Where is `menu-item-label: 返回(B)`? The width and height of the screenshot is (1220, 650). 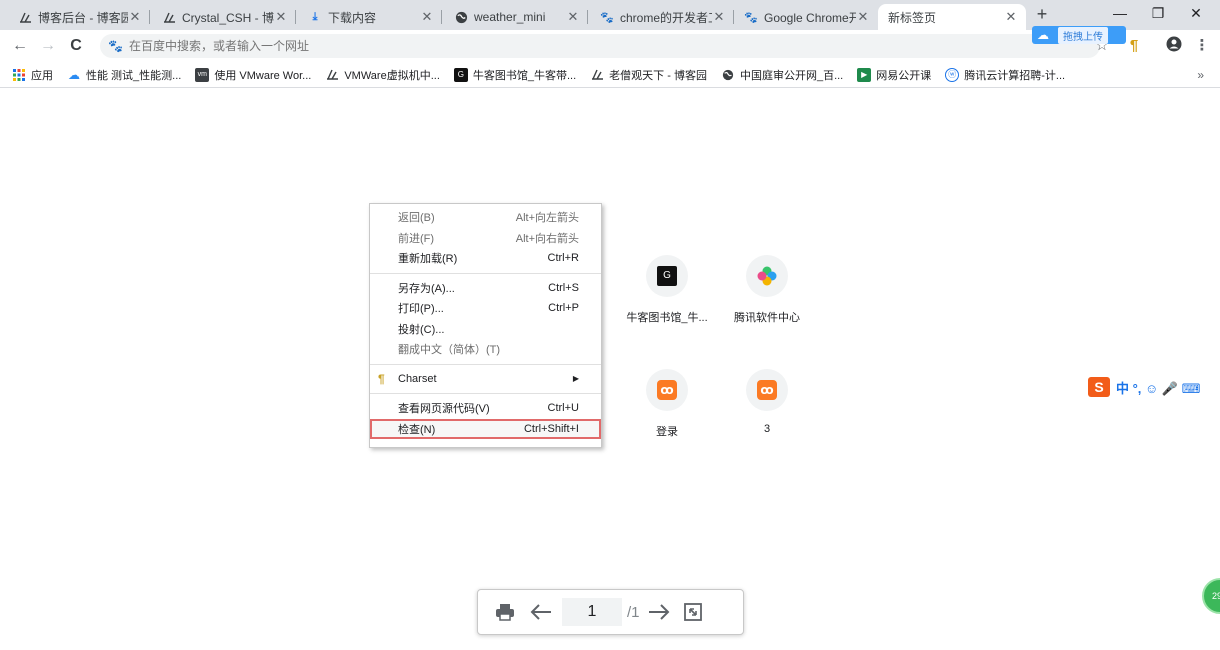
menu-item-label: 返回(B) is located at coordinates (416, 218).